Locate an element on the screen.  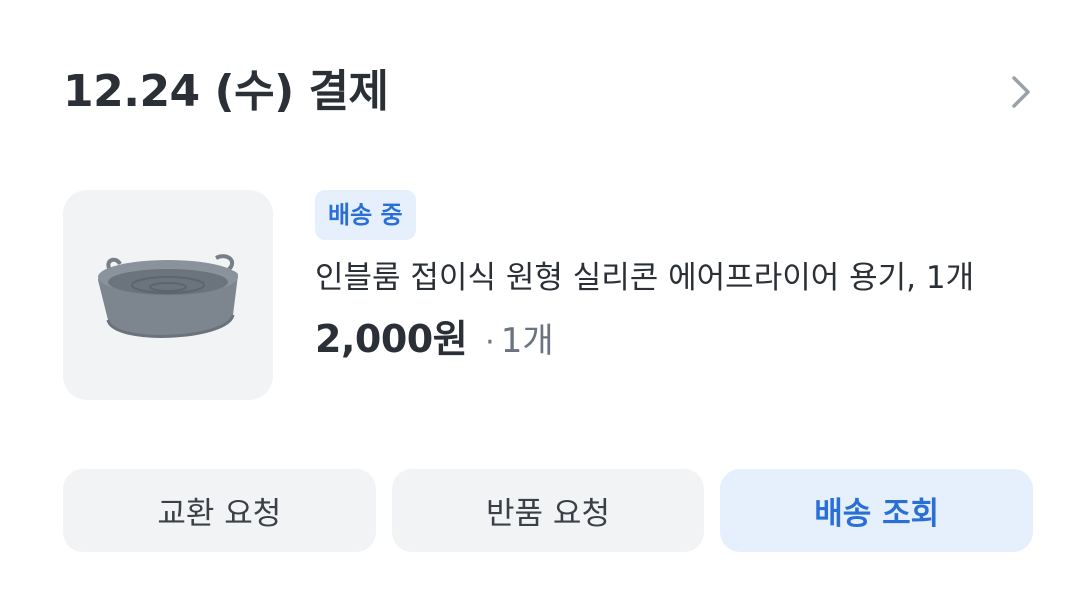
product-name: 인블룸 접이식 원형 실리콘 에어프라이어 용기, 1개 is located at coordinates (645, 278).